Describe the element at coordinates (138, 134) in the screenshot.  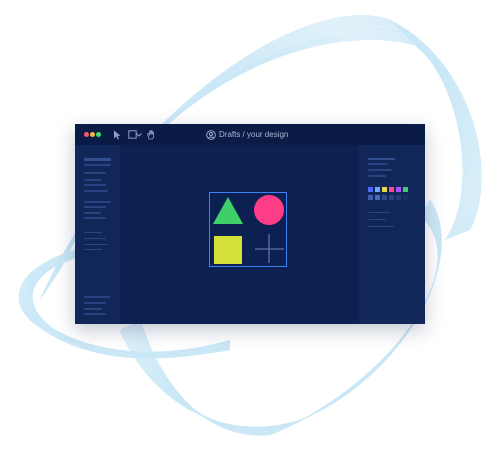
I see `chevron-down-icon` at that location.